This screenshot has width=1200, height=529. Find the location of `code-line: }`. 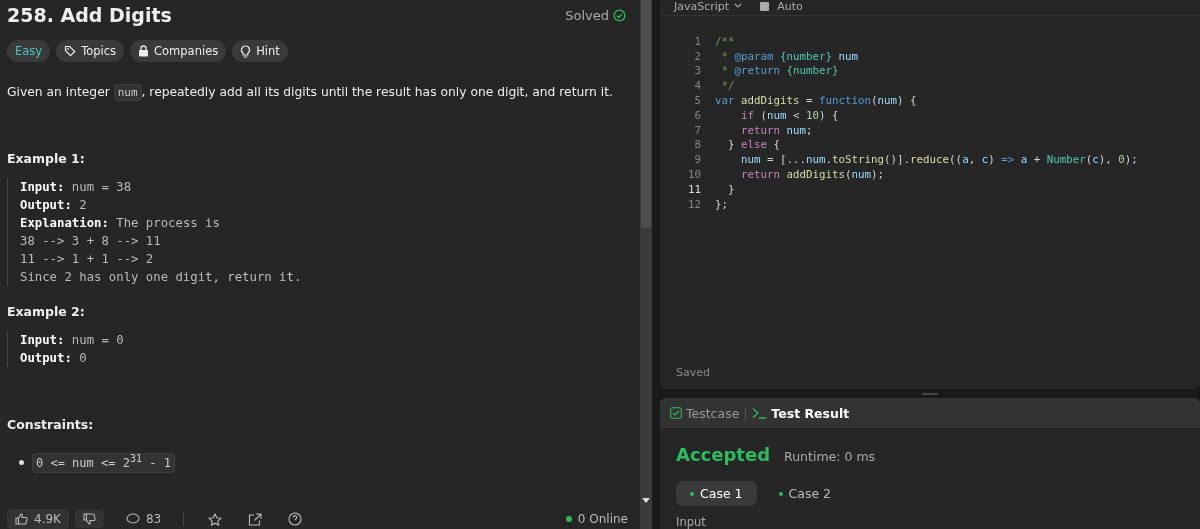

code-line: } is located at coordinates (731, 189).